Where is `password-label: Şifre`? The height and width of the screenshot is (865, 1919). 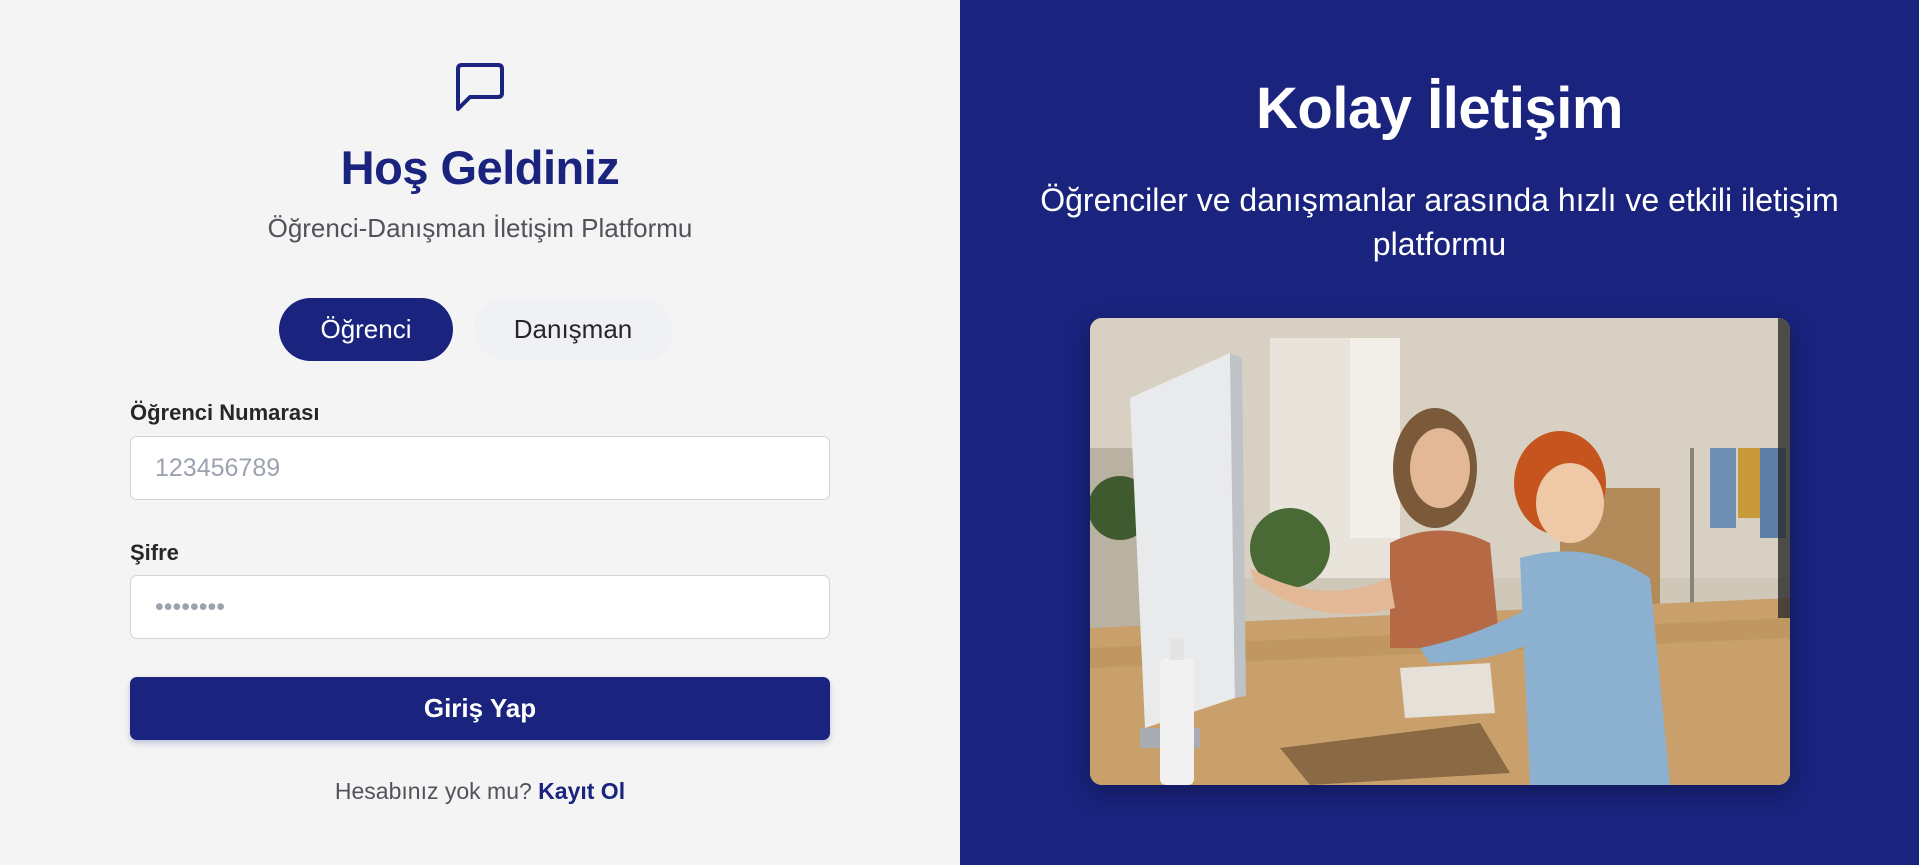 password-label: Şifre is located at coordinates (154, 552).